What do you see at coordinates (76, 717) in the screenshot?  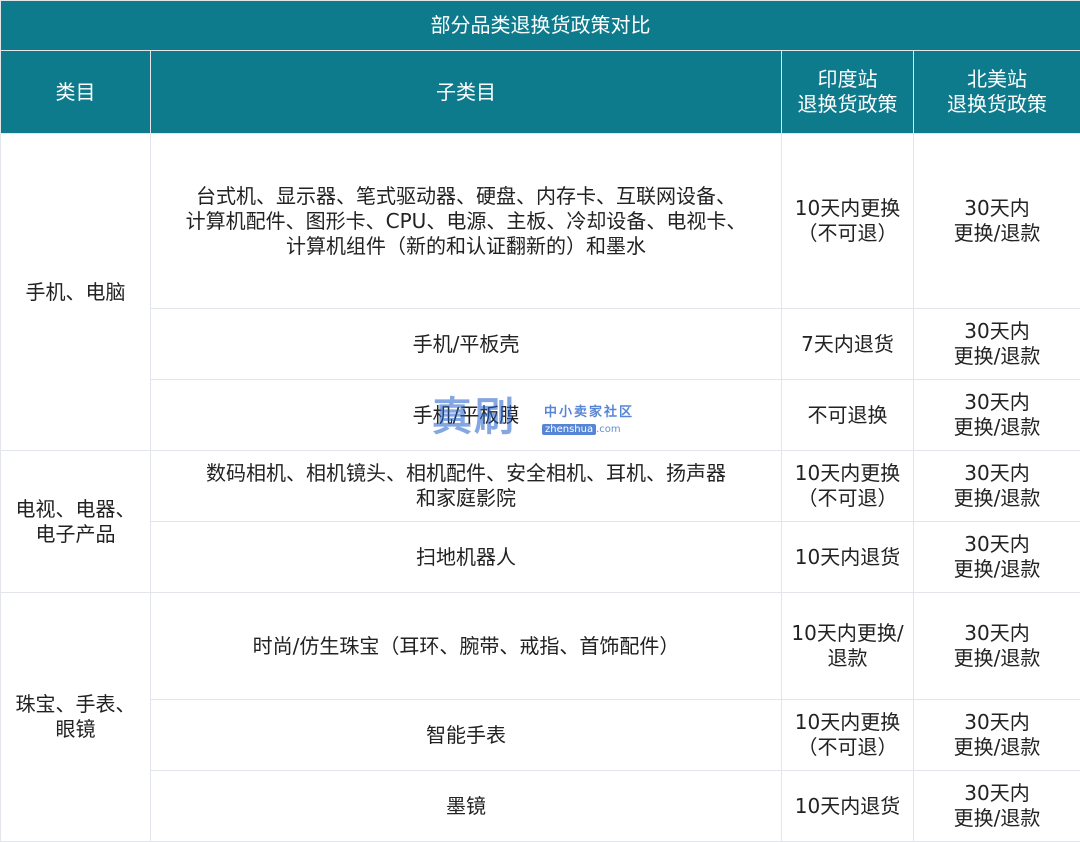 I see `category-cell: 珠宝、手表、 眼镜` at bounding box center [76, 717].